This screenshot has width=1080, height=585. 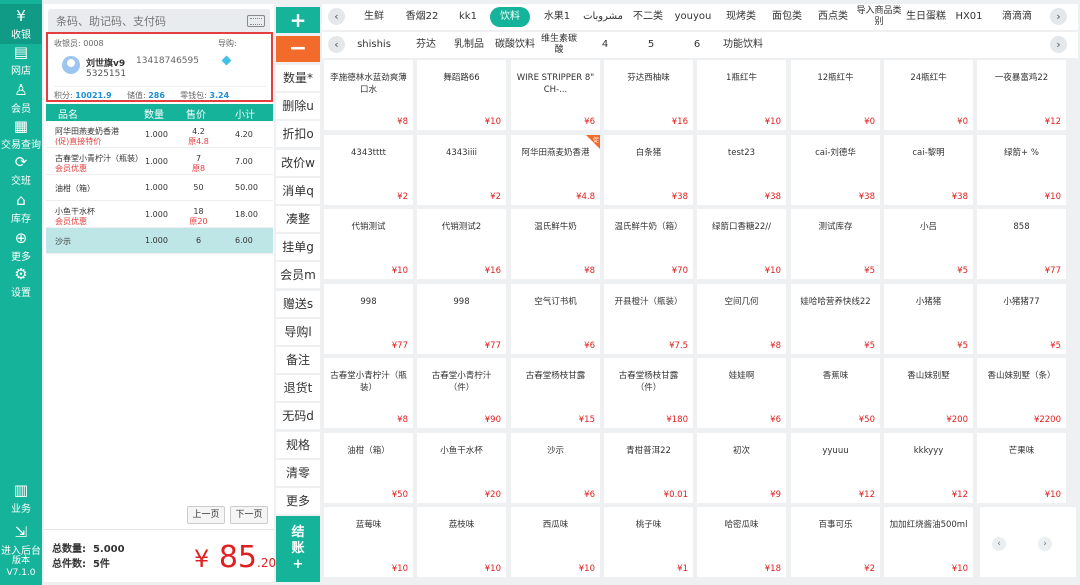 I want to click on product-card: 小猪猪 ¥5, so click(x=928, y=318).